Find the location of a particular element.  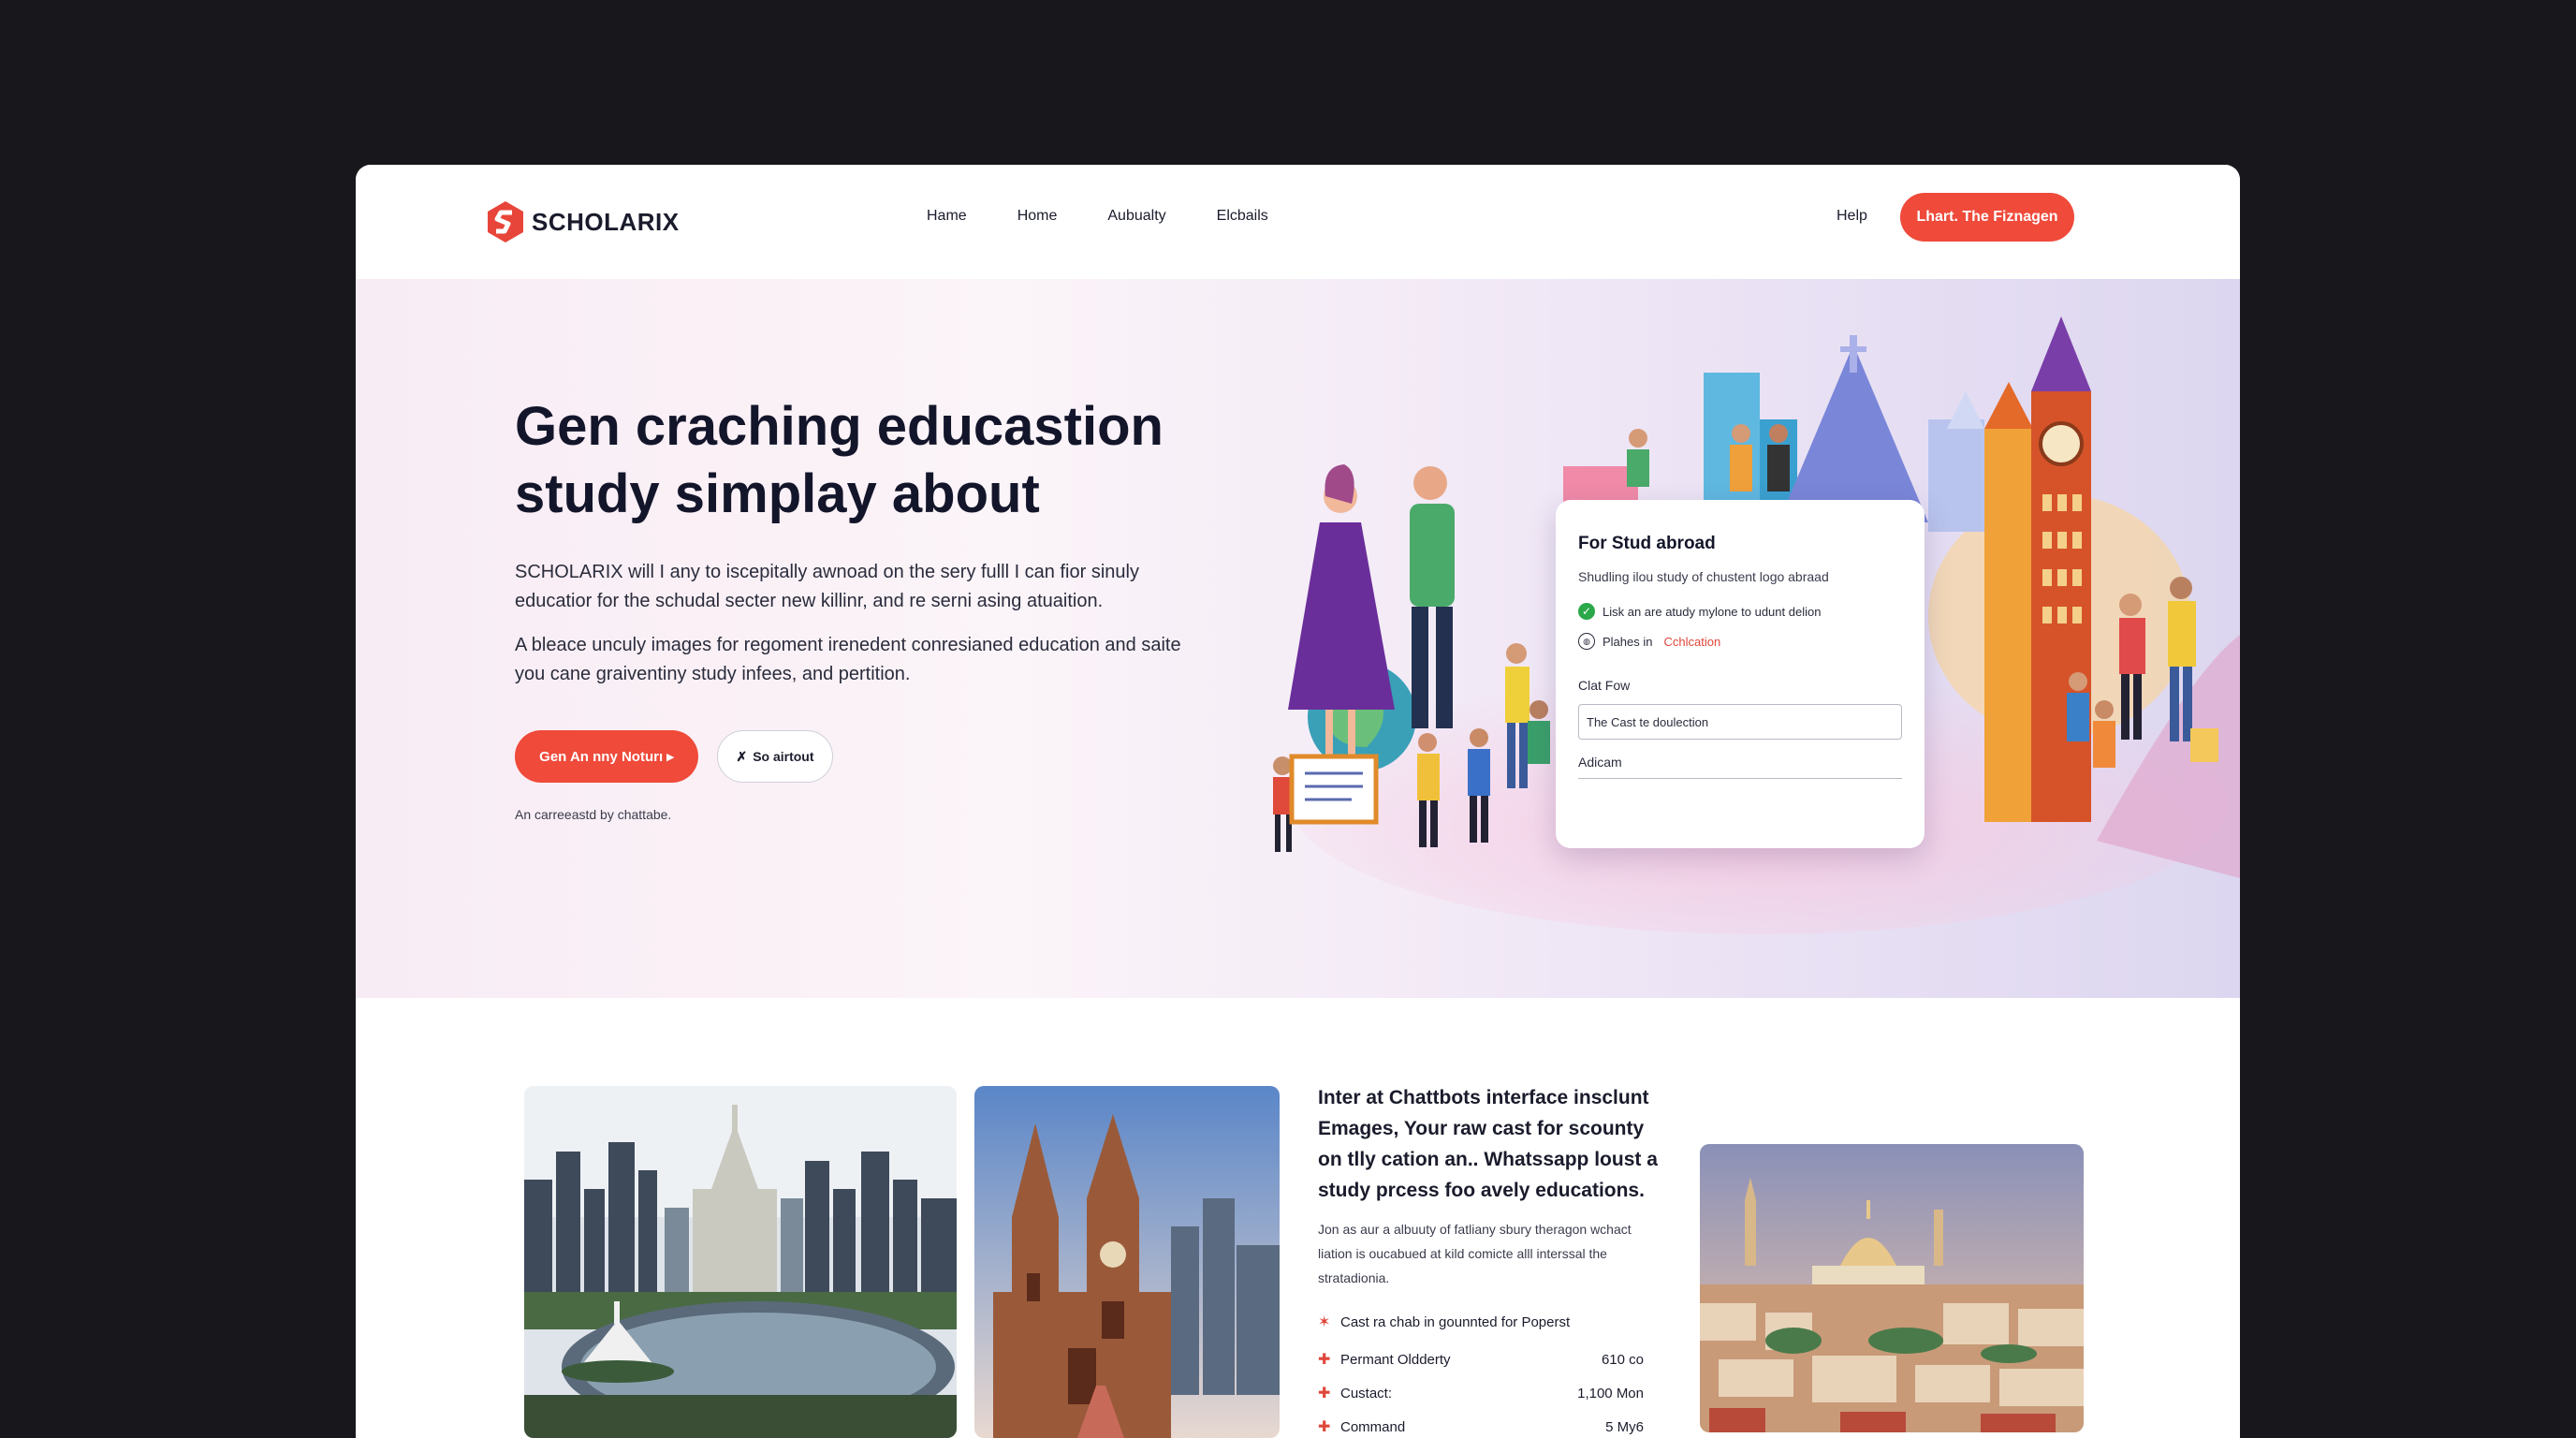

hero-secondary-label: So airtout is located at coordinates (783, 756).